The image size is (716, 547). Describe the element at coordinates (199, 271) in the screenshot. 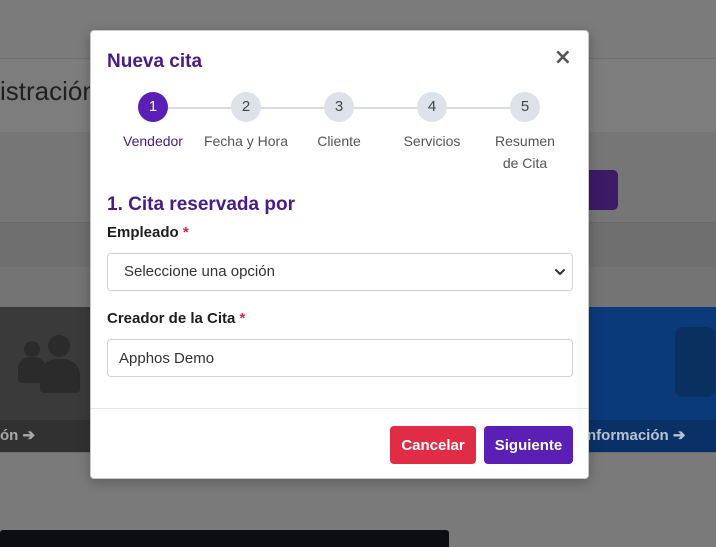

I see `employee-select-value: Seleccione una opción` at that location.